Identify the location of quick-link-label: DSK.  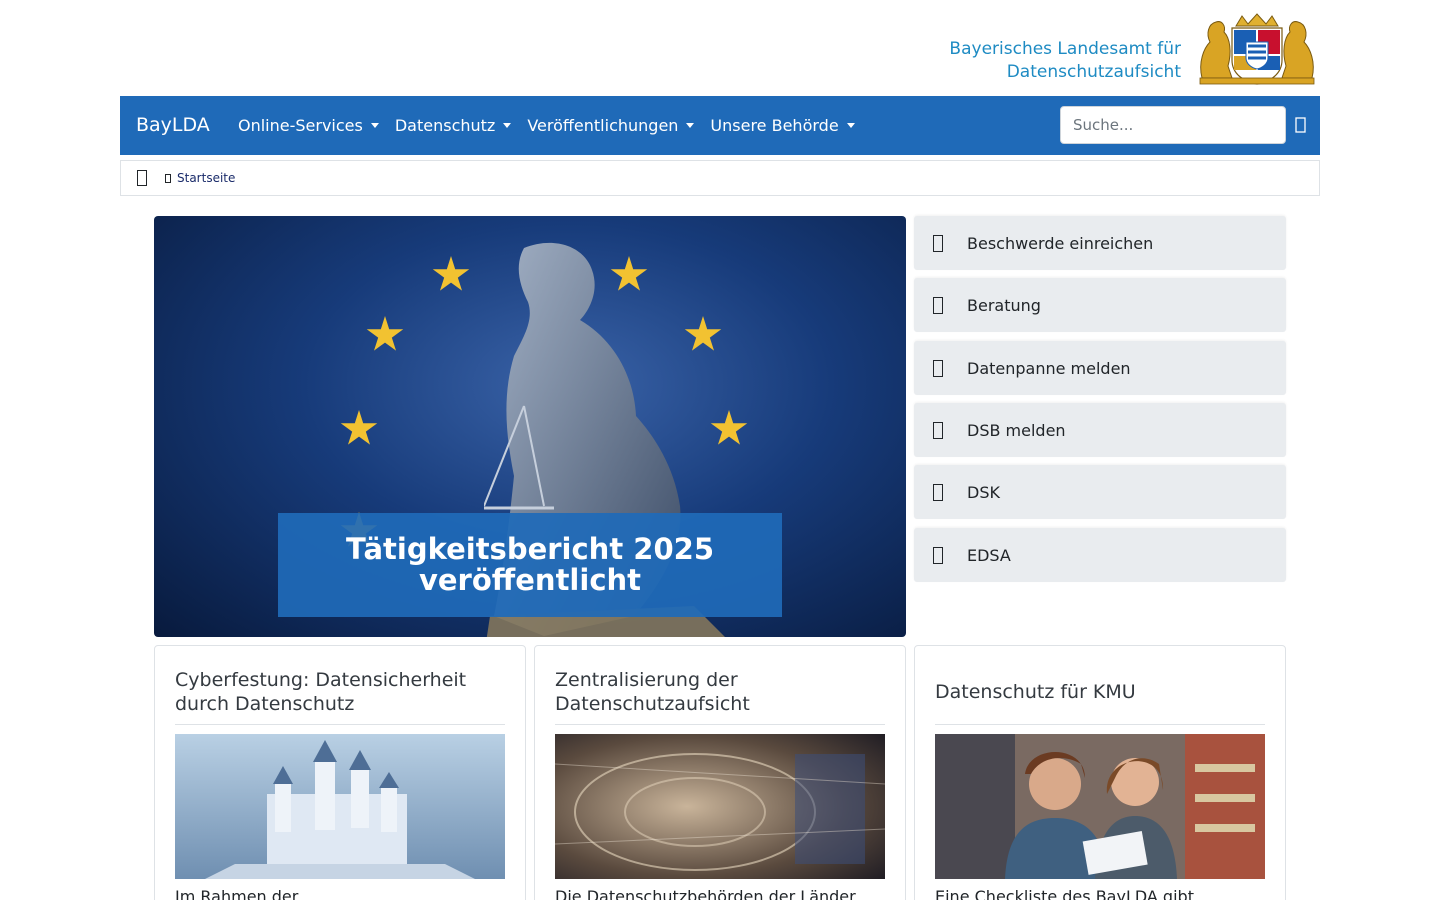
(983, 492).